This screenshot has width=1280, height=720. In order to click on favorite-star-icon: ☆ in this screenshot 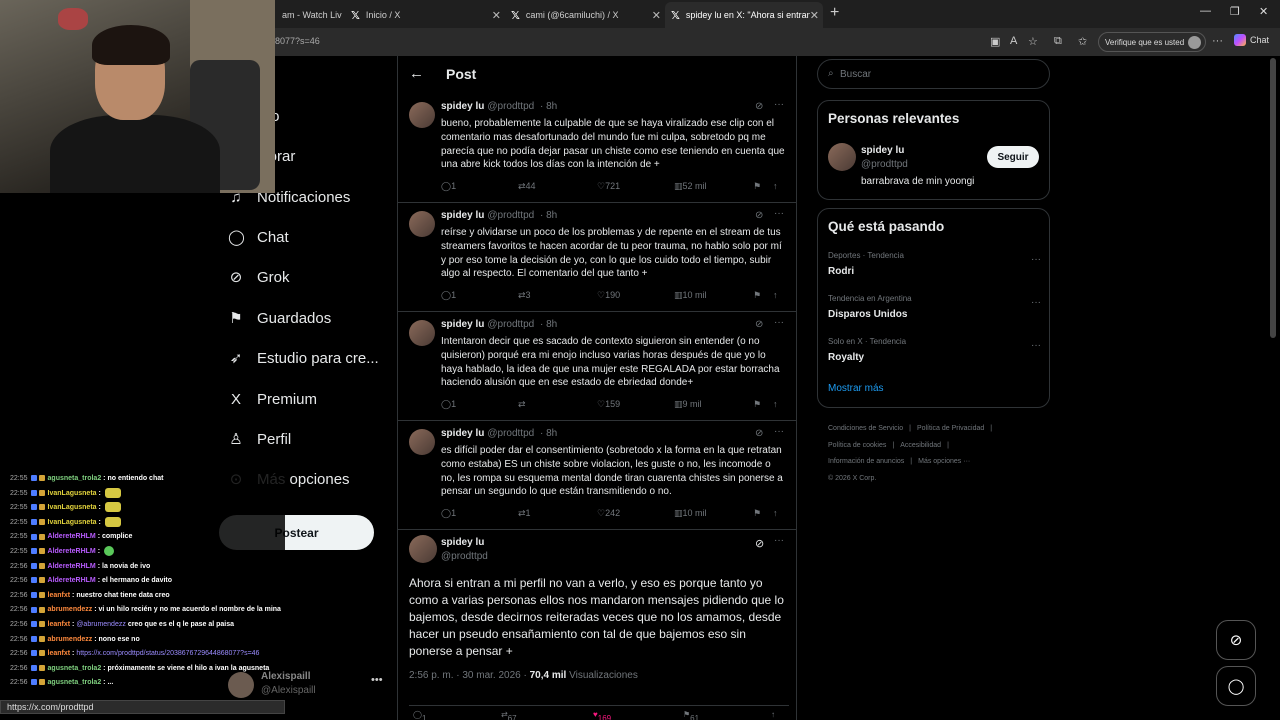, I will do `click(1033, 41)`.